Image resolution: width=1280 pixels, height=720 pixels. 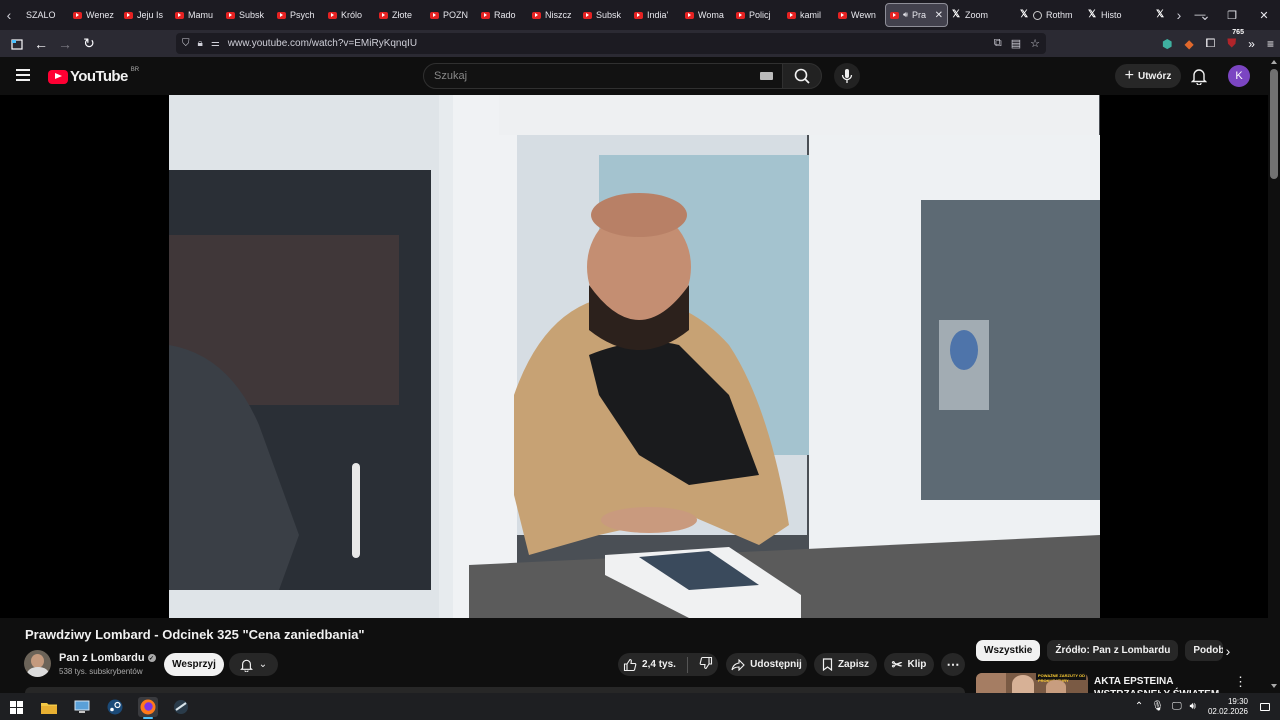 I want to click on tab-label: Rothm, so click(x=1059, y=15).